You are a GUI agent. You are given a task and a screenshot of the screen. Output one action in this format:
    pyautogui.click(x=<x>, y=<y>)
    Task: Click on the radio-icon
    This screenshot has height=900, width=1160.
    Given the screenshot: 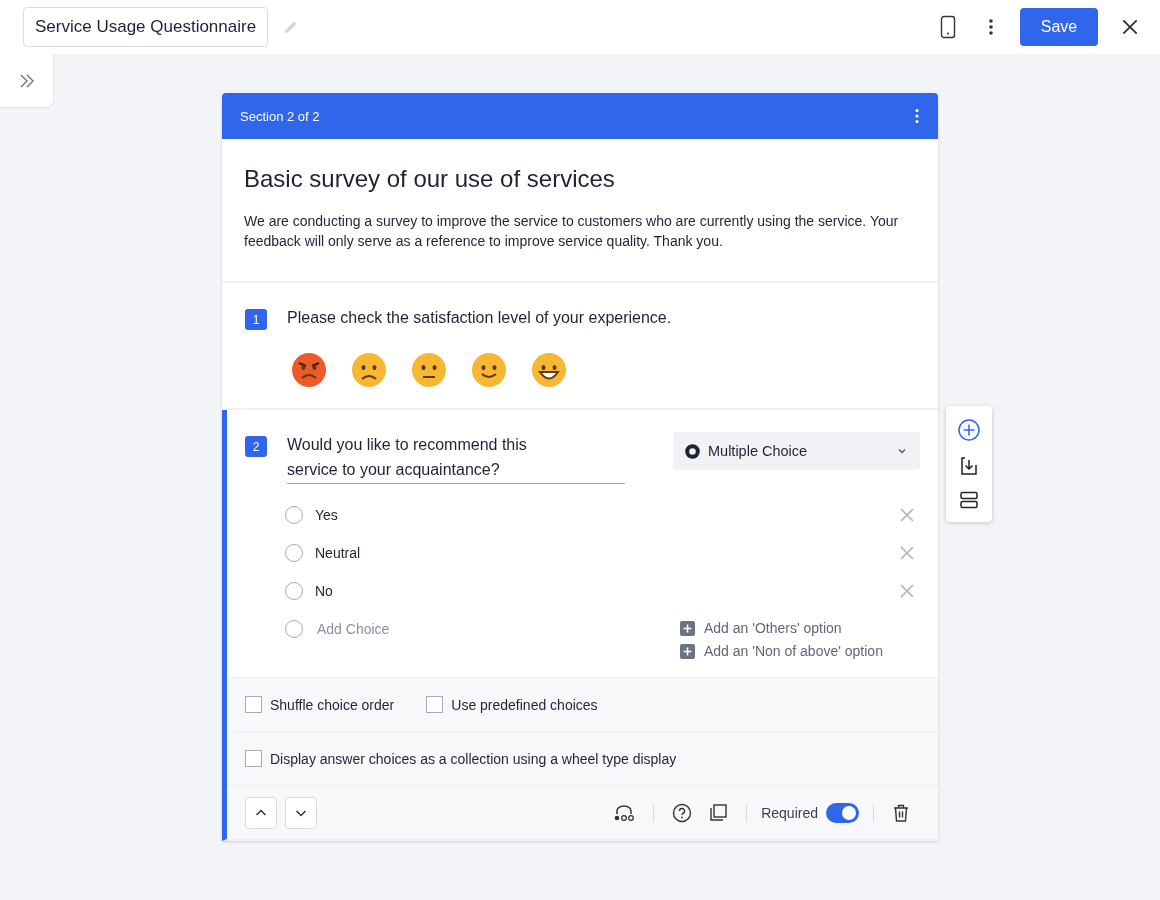 What is the action you would take?
    pyautogui.click(x=692, y=451)
    